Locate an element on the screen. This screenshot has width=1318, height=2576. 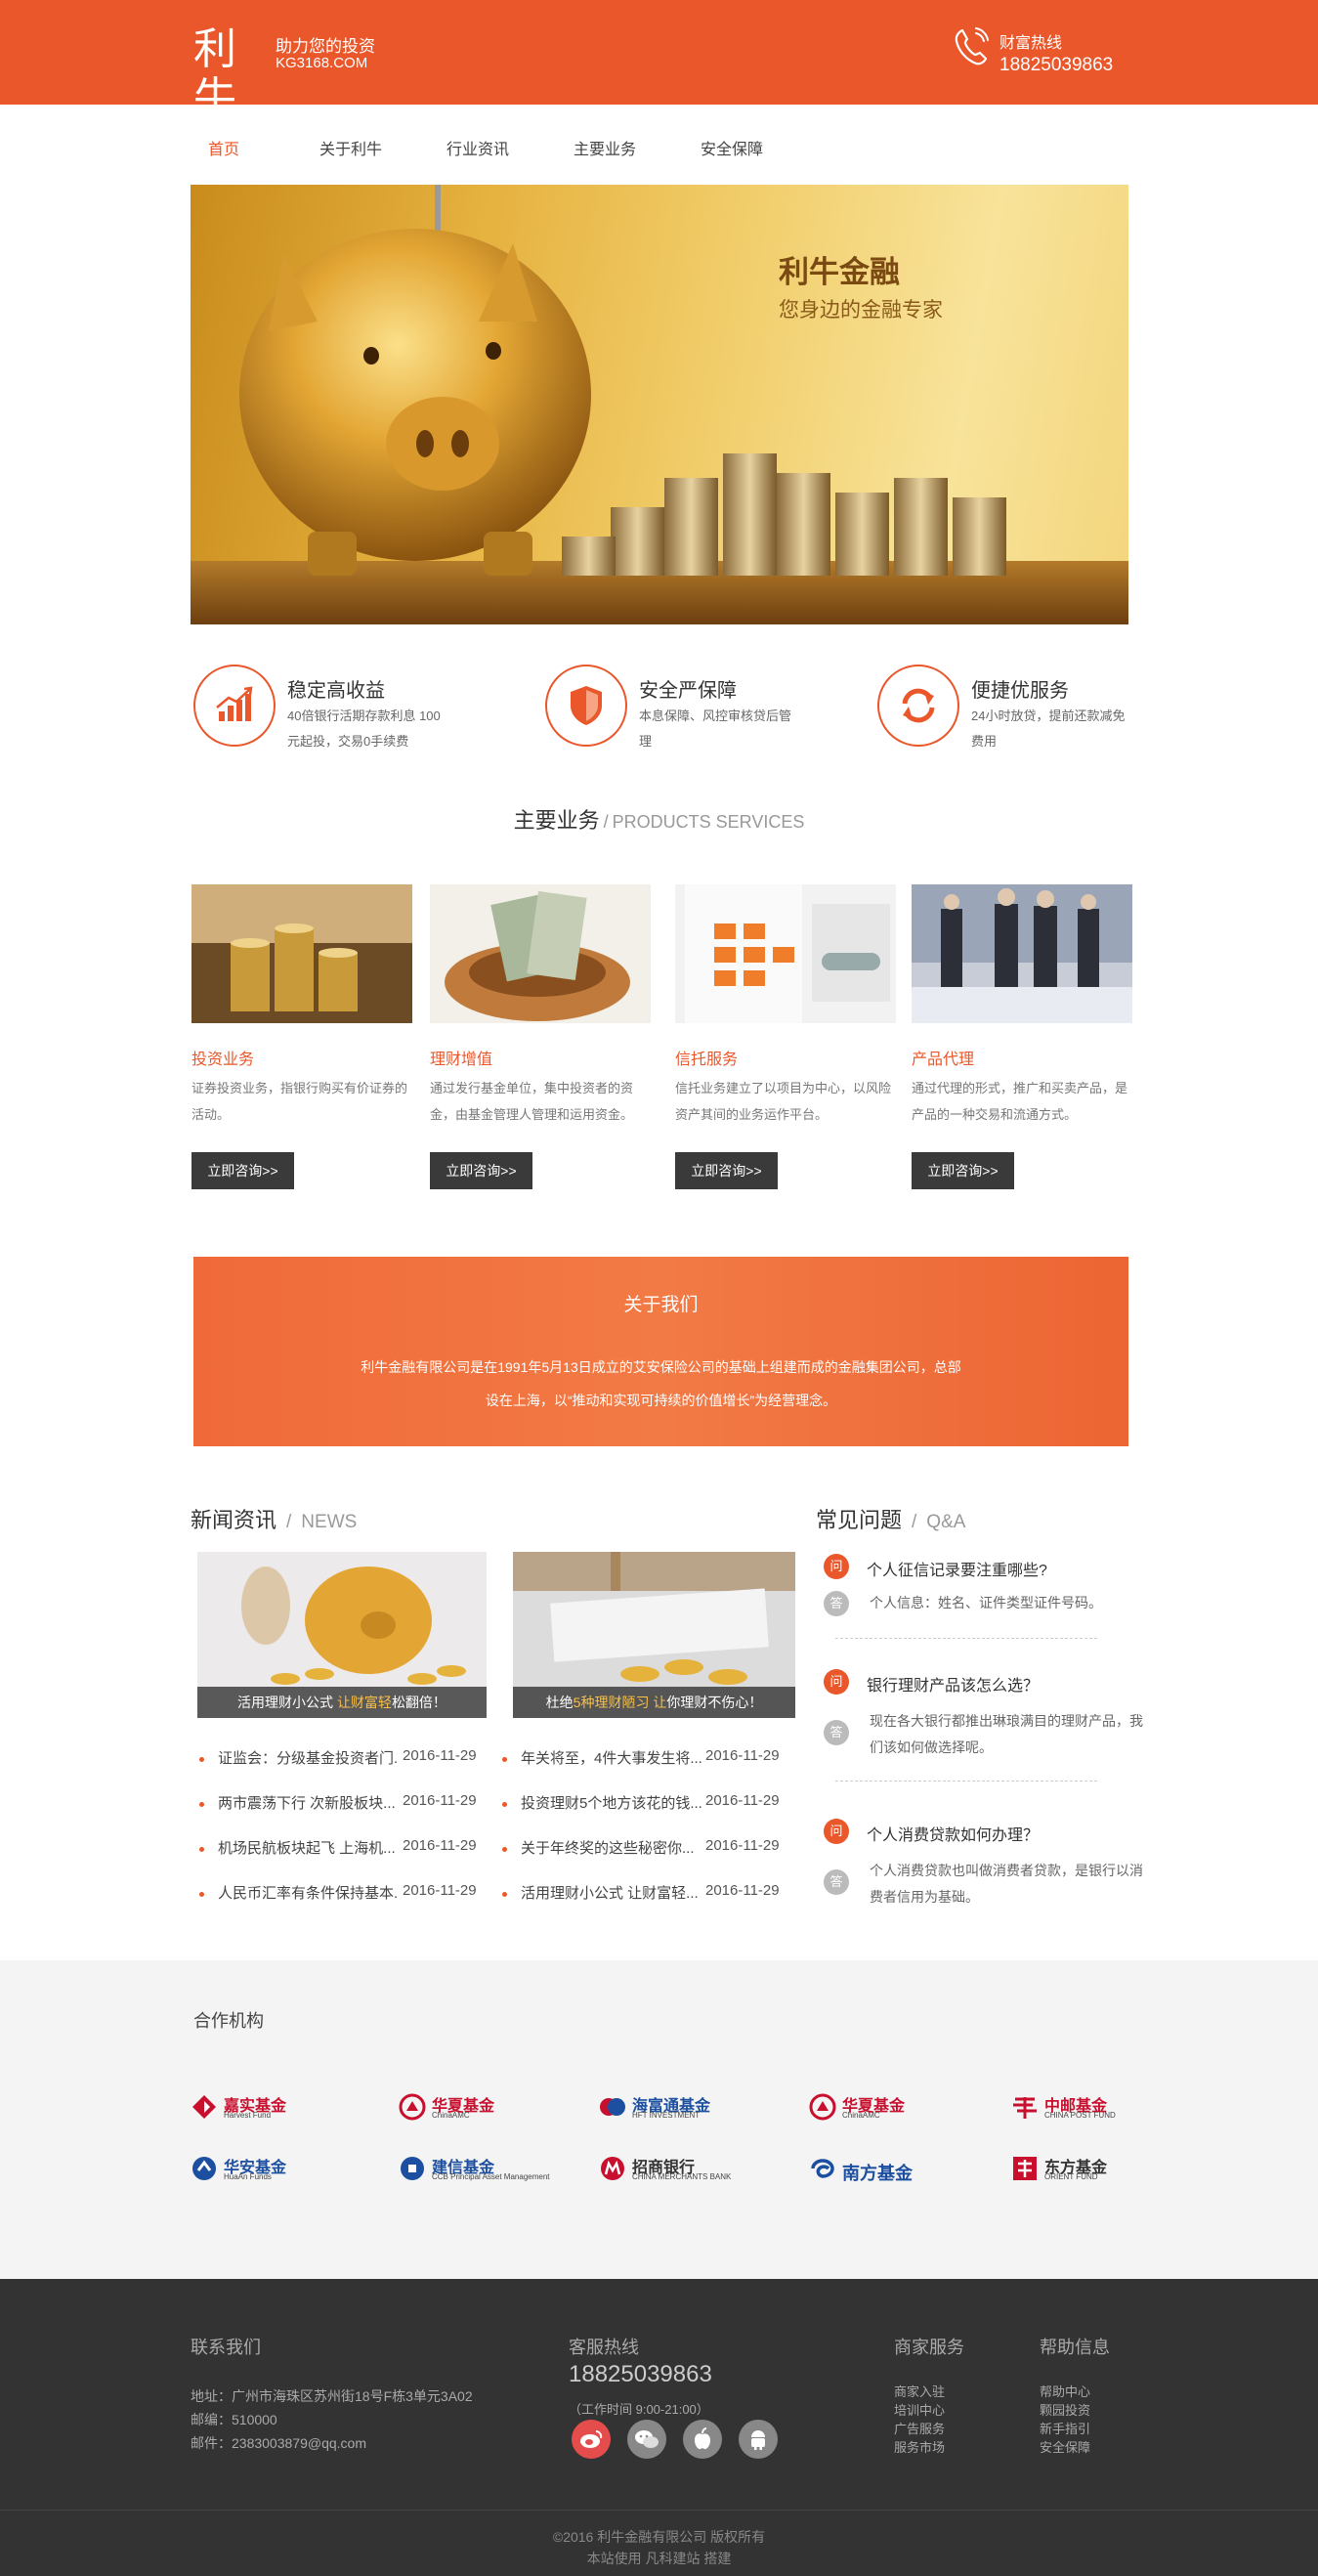
news-item: 两市震荡下行 次新股板块... 2016-11-29 is located at coordinates (335, 1814).